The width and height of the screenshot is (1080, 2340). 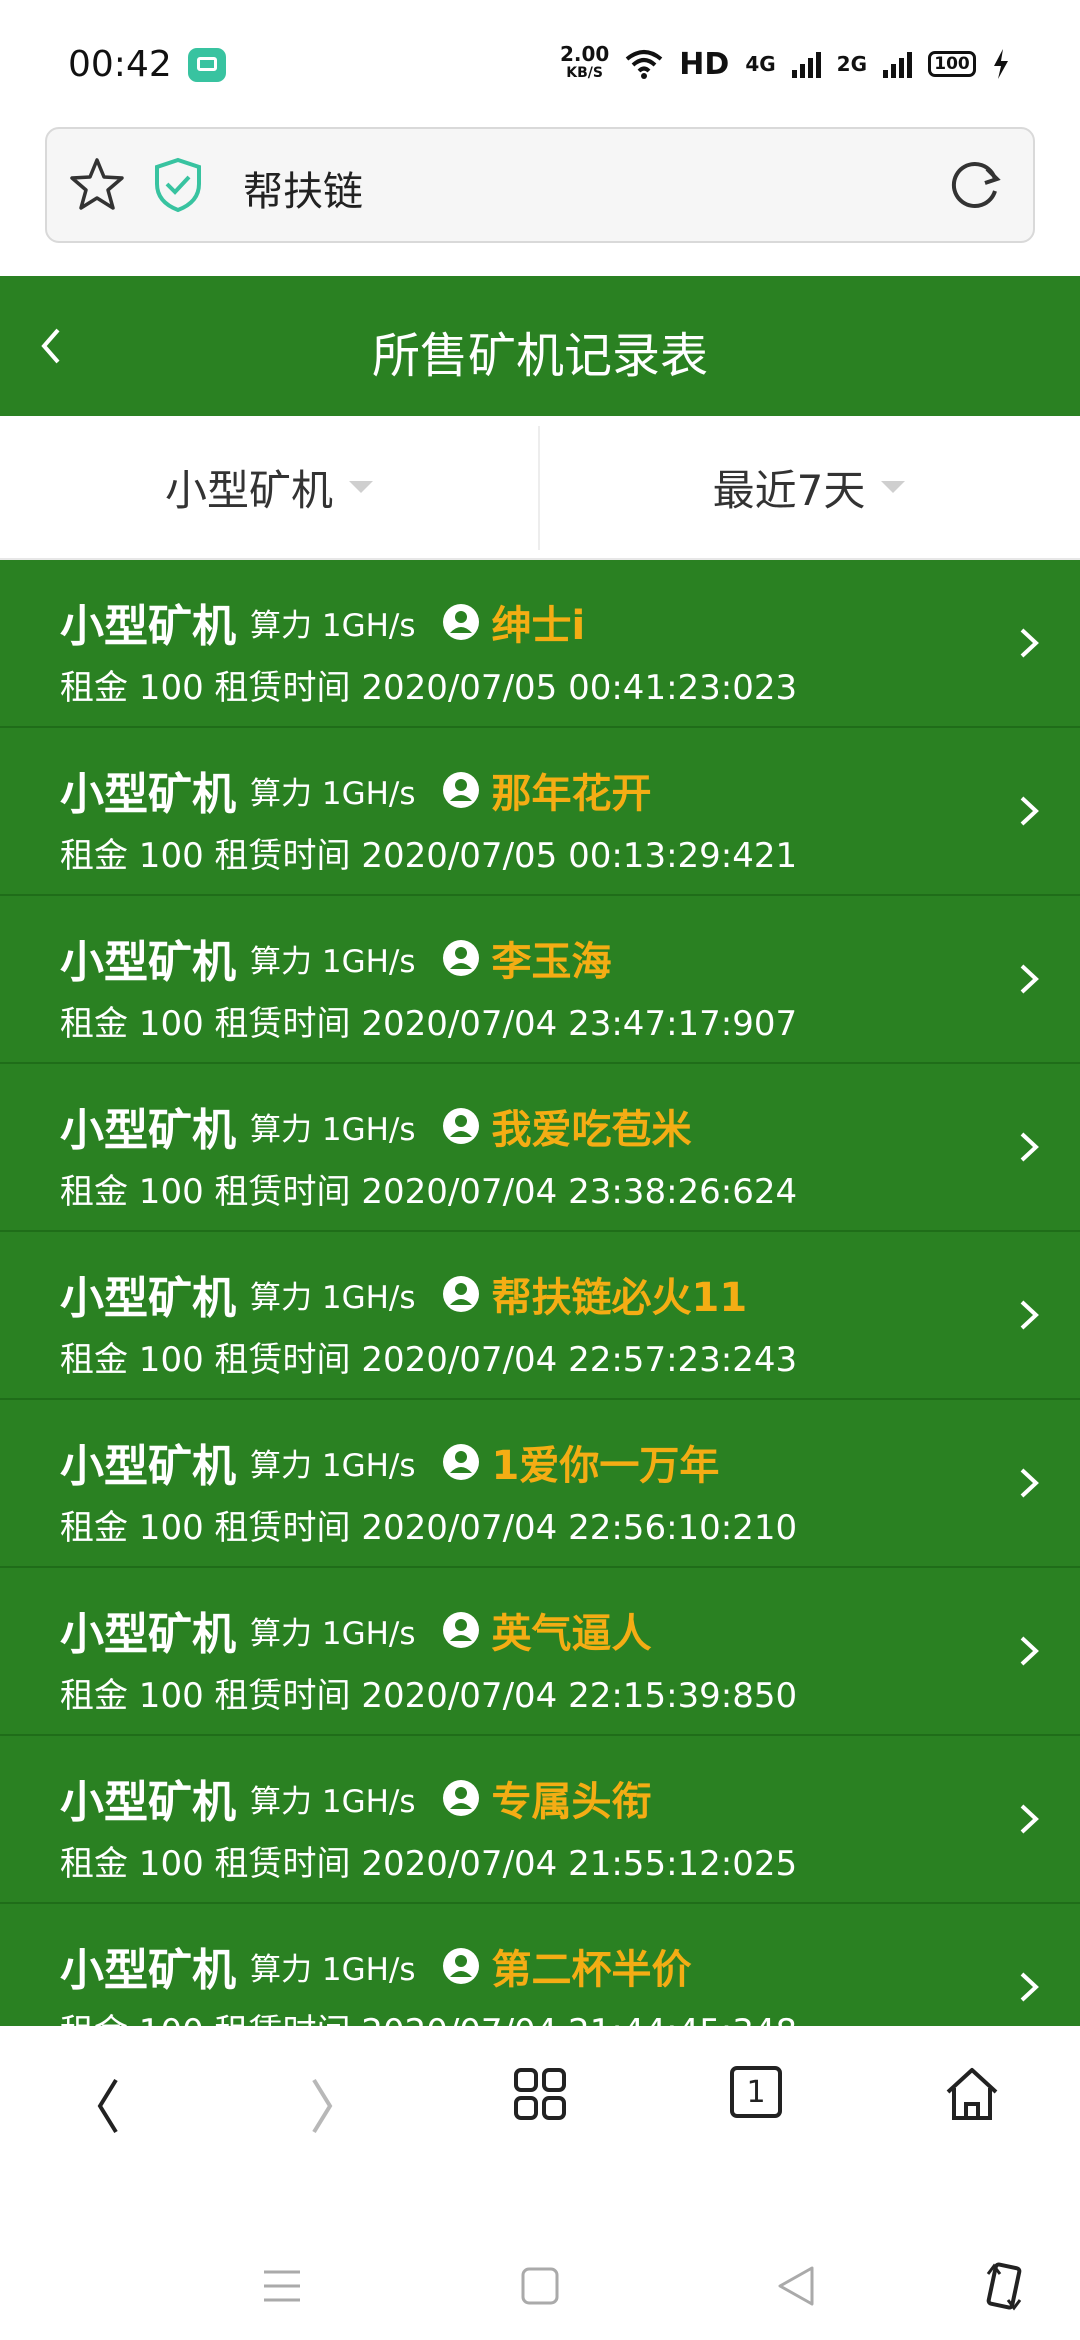 What do you see at coordinates (540, 185) in the screenshot?
I see `address-bar: 帮扶链` at bounding box center [540, 185].